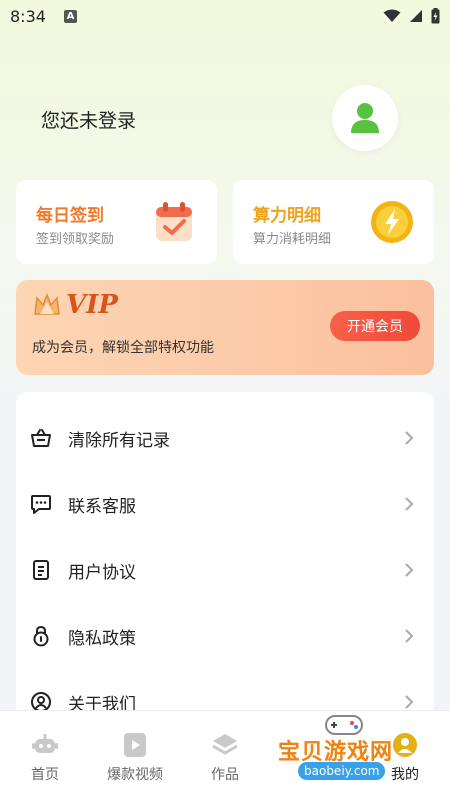  What do you see at coordinates (225, 504) in the screenshot?
I see `menu-item-customer-service: 联系客服` at bounding box center [225, 504].